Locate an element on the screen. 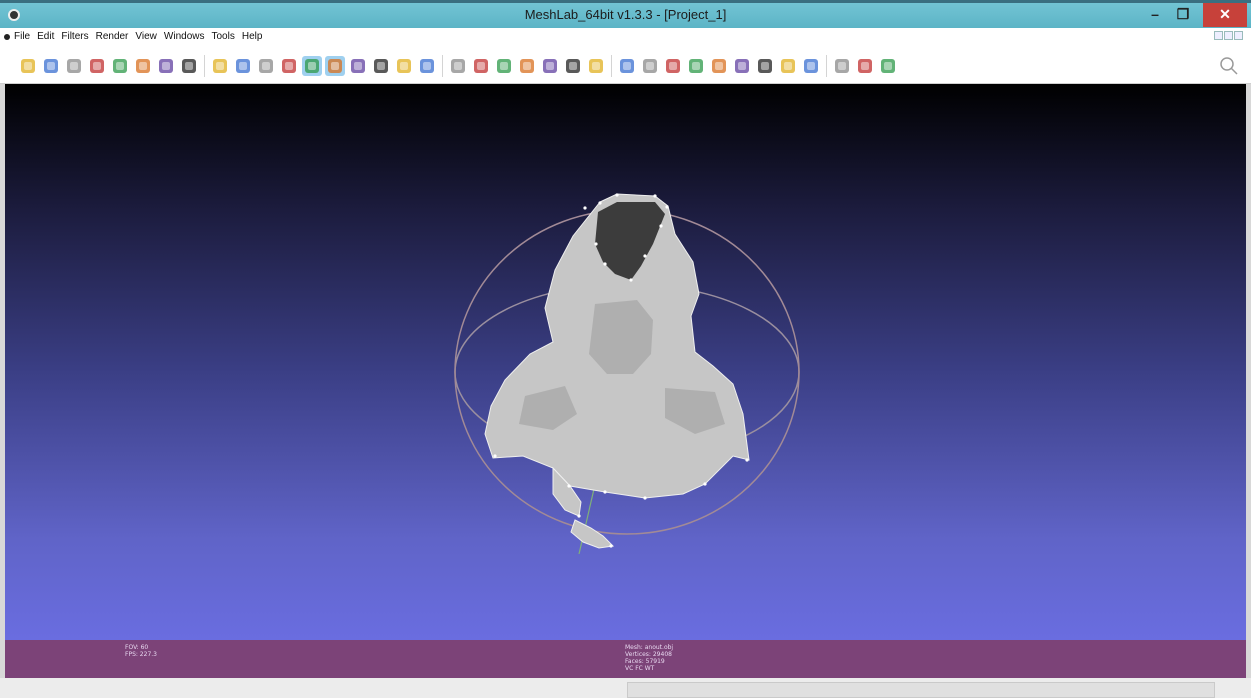 The width and height of the screenshot is (1251, 698). reload-icon is located at coordinates (97, 66).